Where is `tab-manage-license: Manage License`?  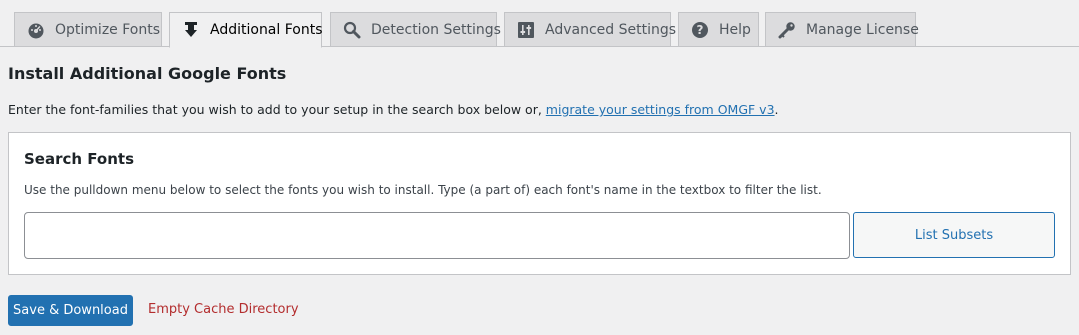 tab-manage-license: Manage License is located at coordinates (842, 29).